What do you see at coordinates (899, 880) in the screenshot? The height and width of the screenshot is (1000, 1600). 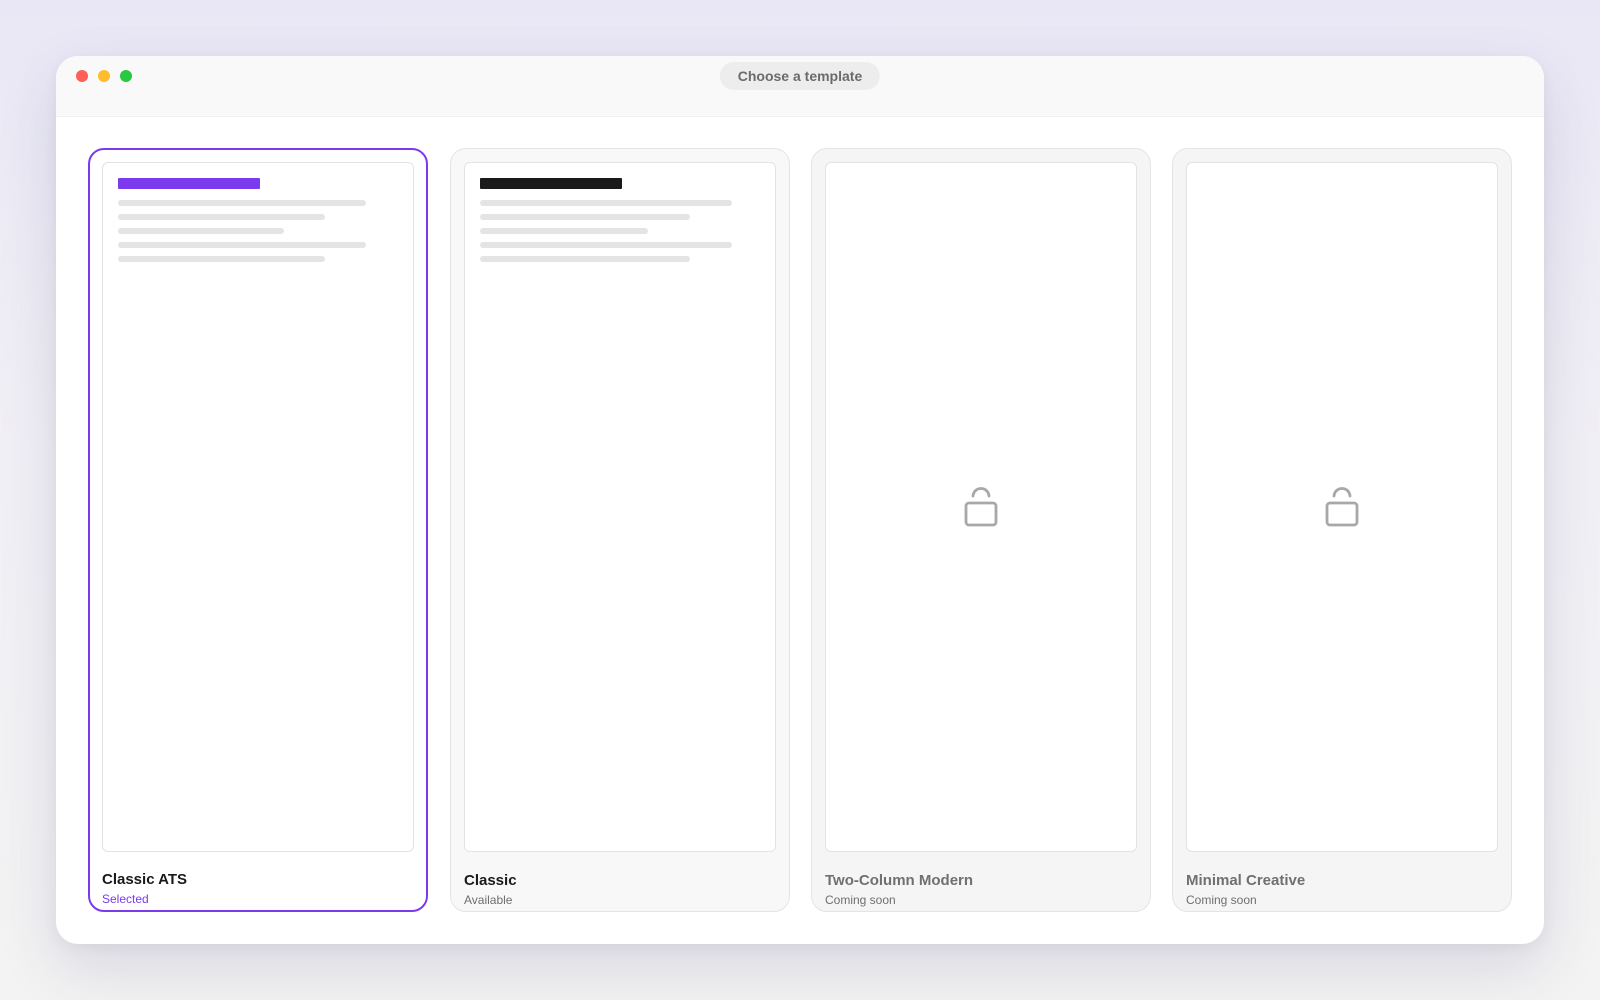 I see `template-name: Two-Column Modern` at bounding box center [899, 880].